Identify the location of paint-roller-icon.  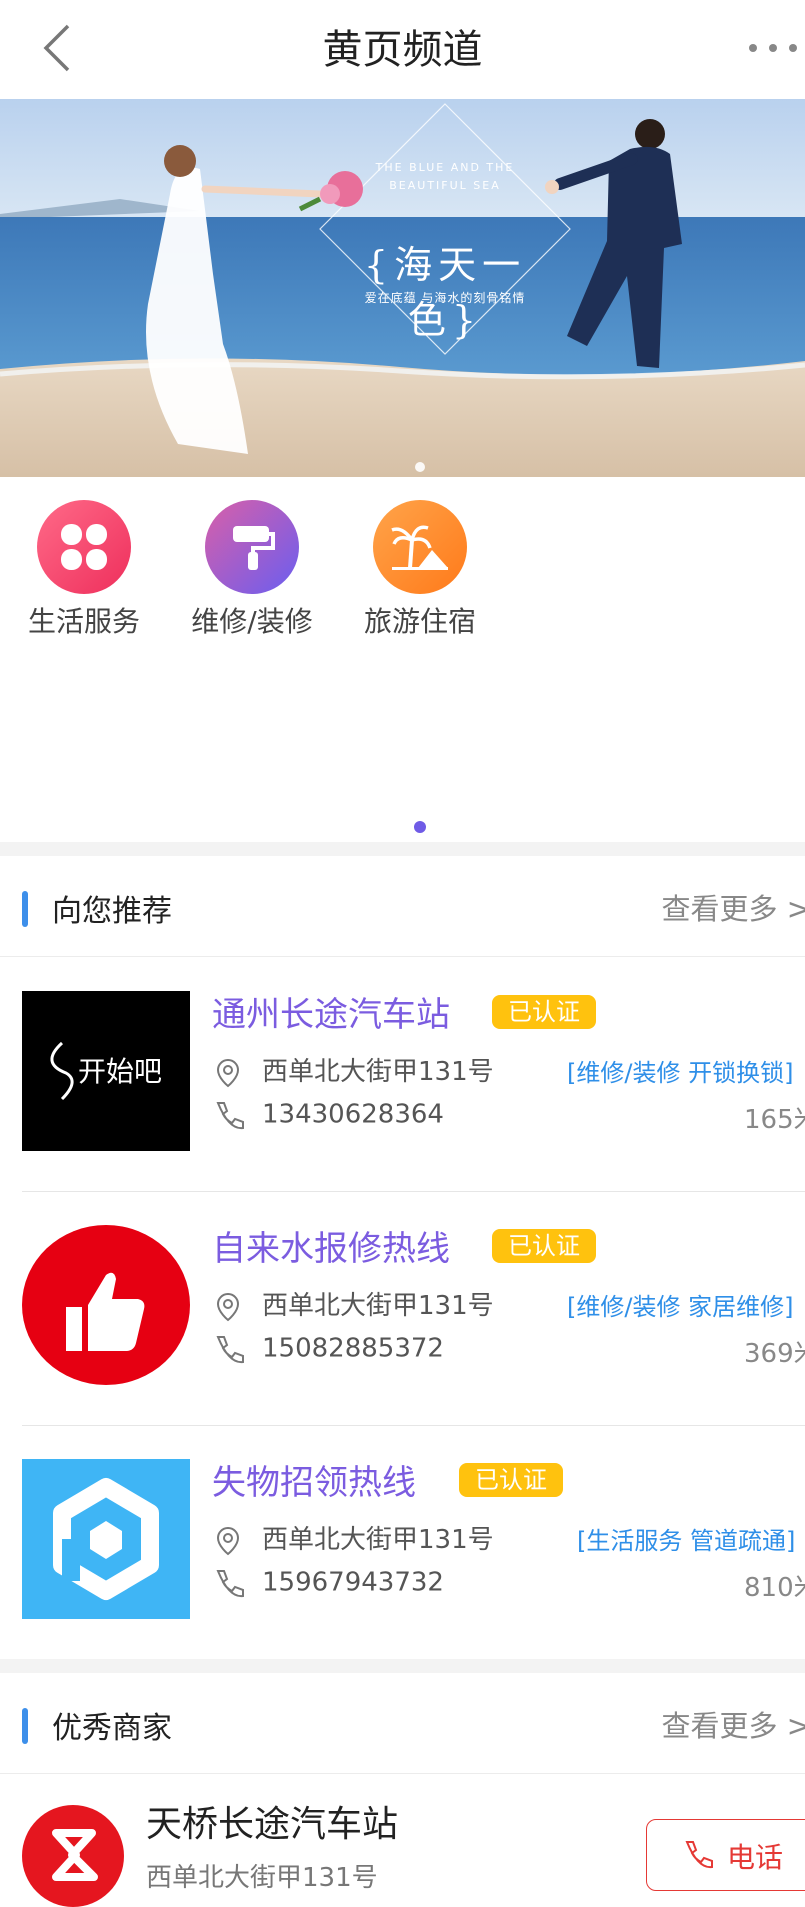
(252, 547).